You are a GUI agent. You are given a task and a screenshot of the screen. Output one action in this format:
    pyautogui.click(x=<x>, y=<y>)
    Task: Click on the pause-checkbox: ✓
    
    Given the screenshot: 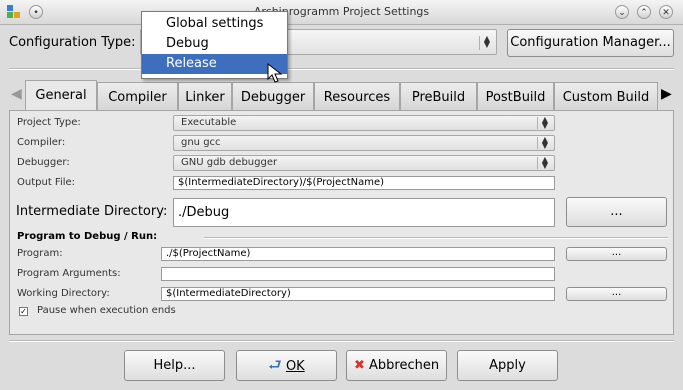 What is the action you would take?
    pyautogui.click(x=23, y=311)
    